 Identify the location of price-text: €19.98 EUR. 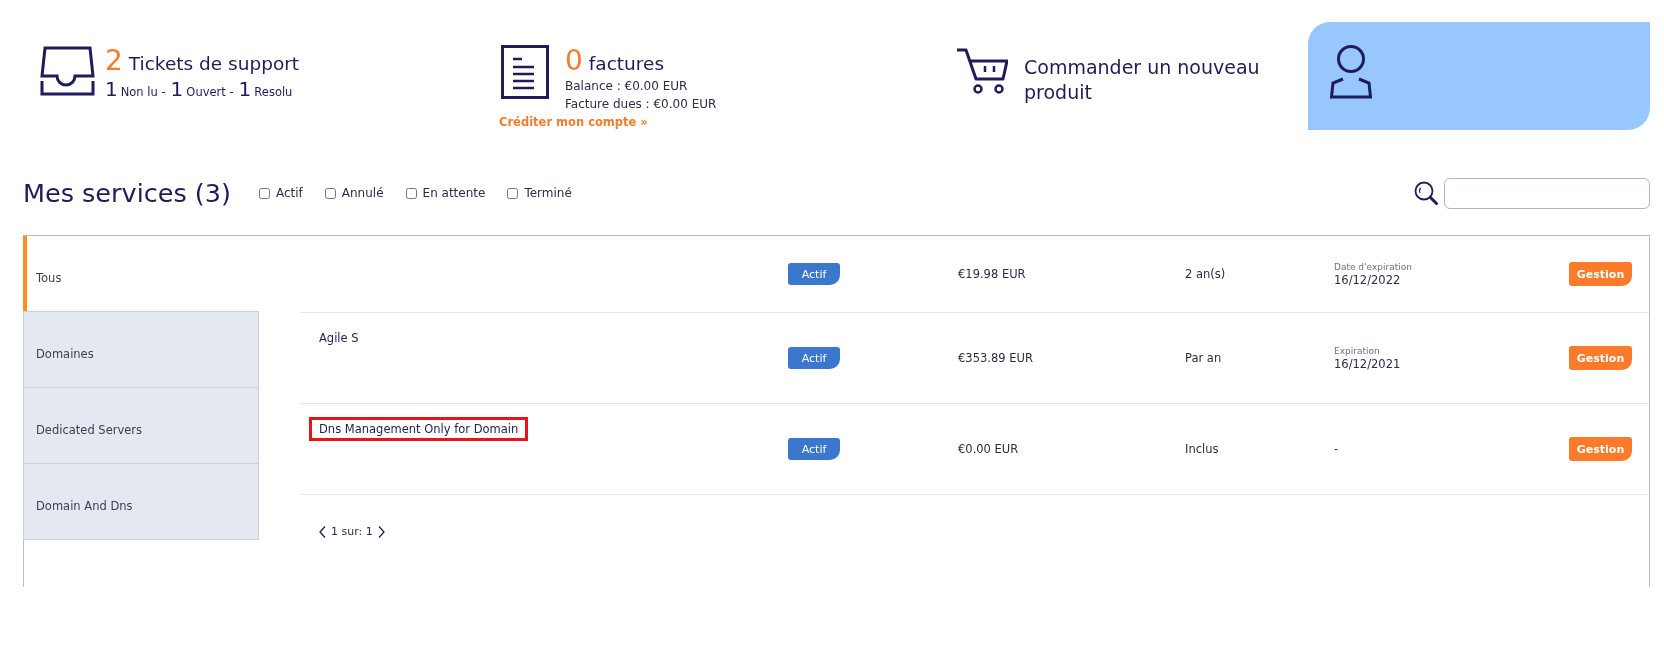
(992, 274).